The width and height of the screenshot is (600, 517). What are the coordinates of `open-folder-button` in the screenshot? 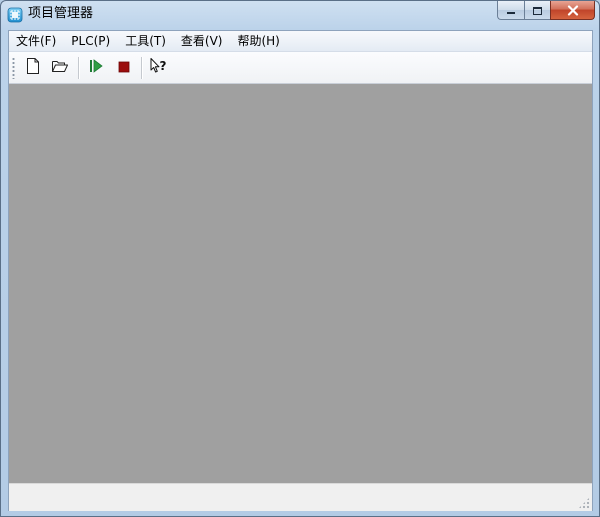 It's located at (60, 68).